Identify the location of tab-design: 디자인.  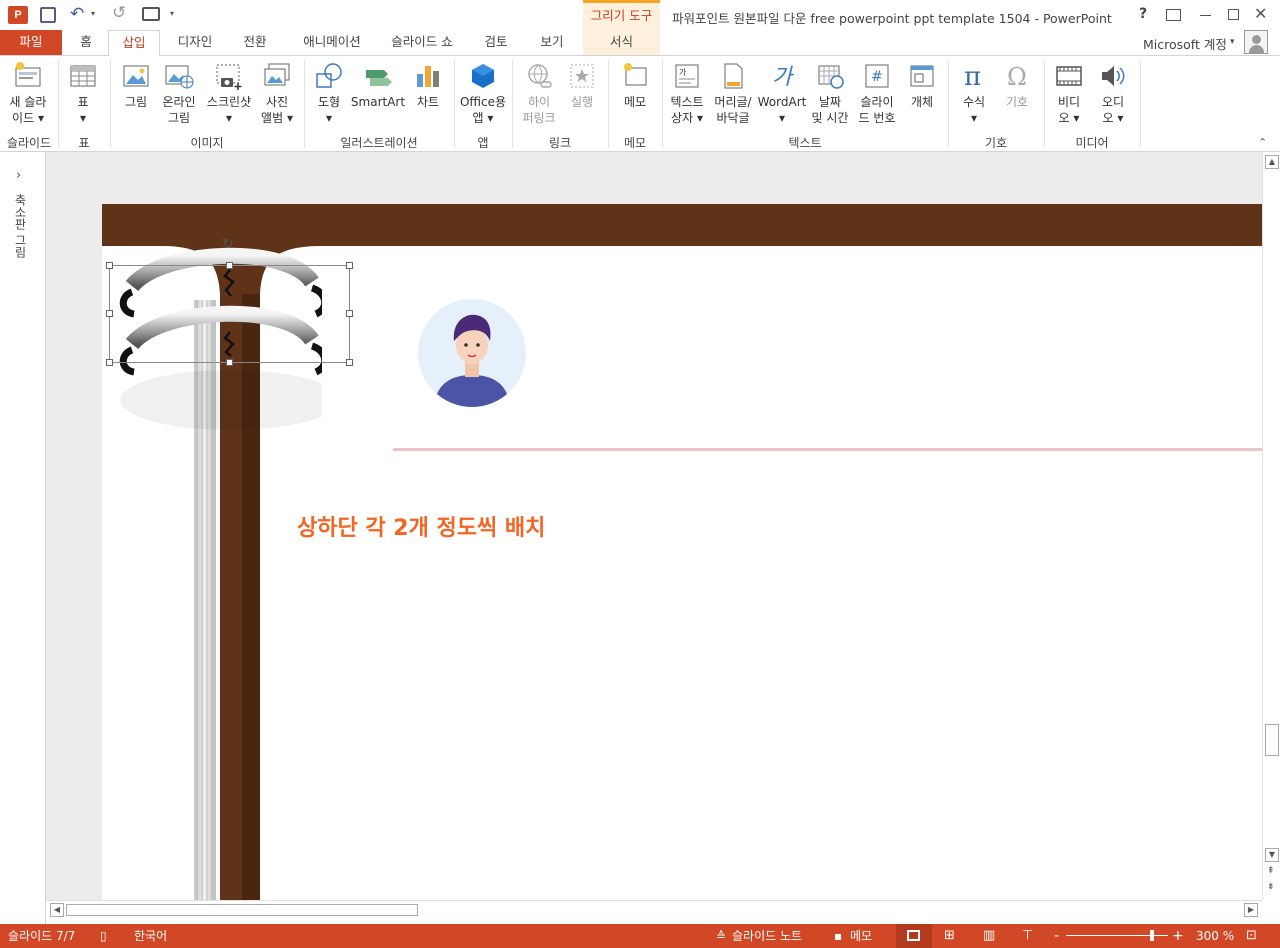
(195, 42).